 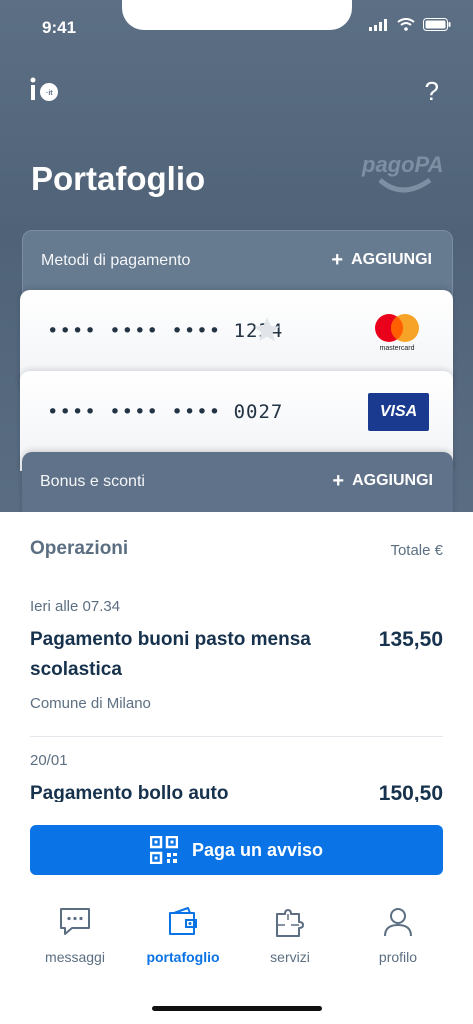 What do you see at coordinates (236, 736) in the screenshot?
I see `divider` at bounding box center [236, 736].